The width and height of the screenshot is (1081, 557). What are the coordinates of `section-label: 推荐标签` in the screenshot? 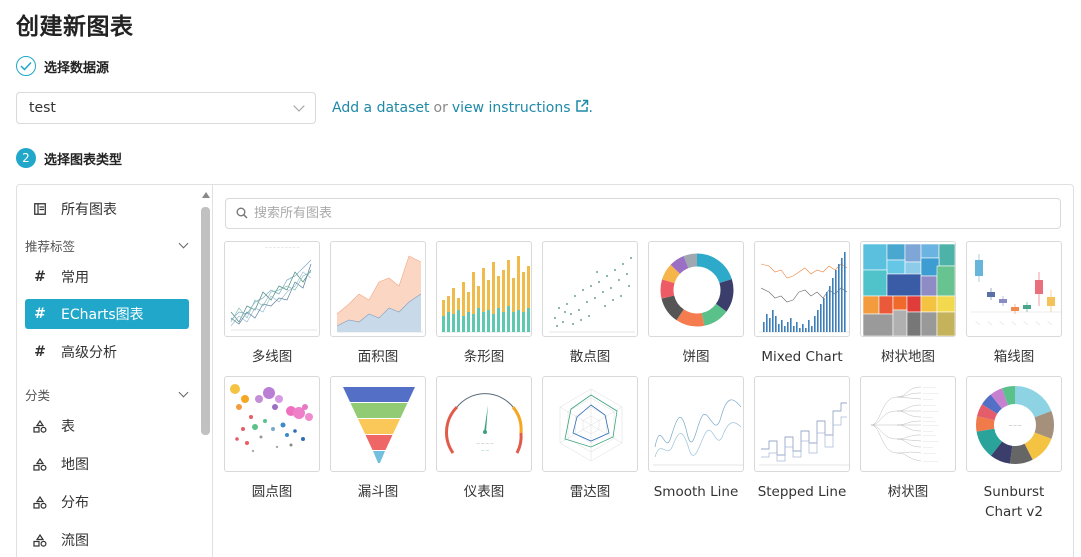 It's located at (50, 246).